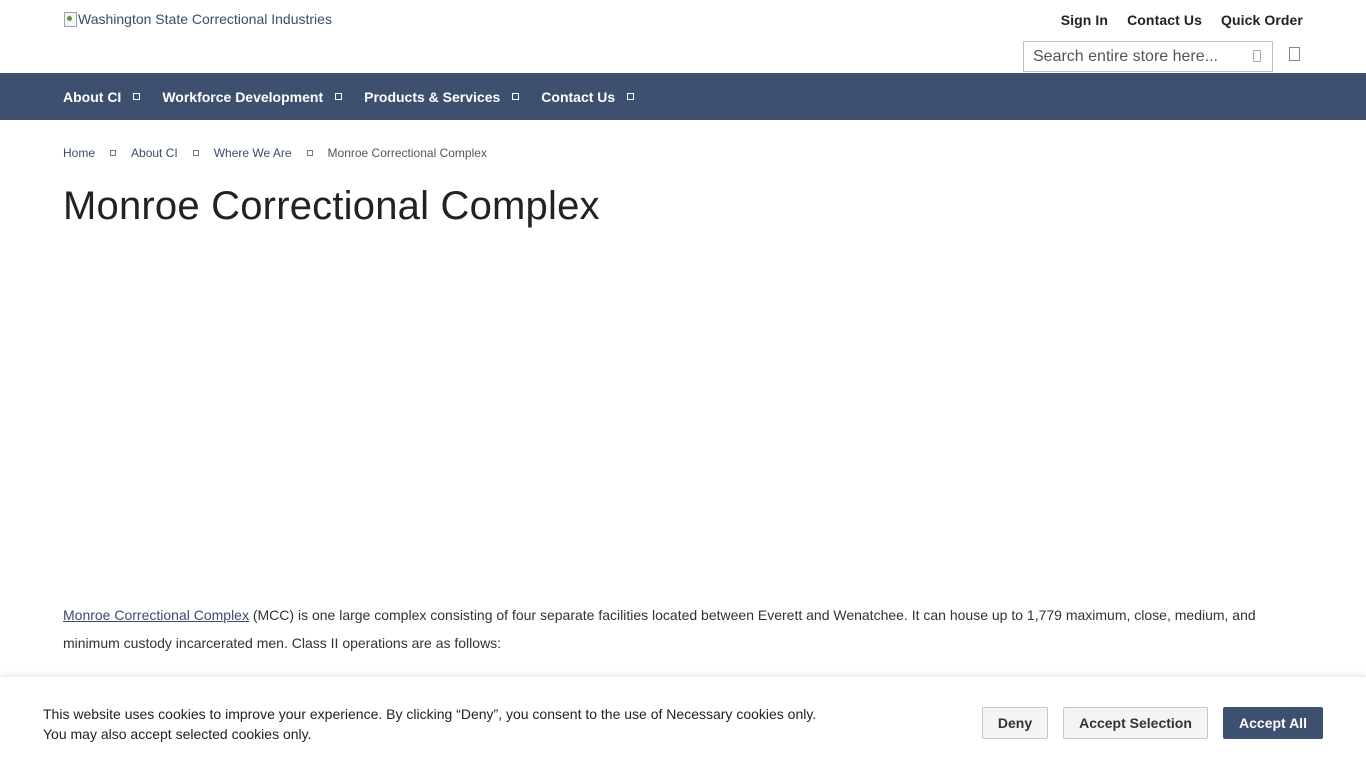 This screenshot has height=768, width=1366. What do you see at coordinates (1257, 56) in the screenshot?
I see `search-icon` at bounding box center [1257, 56].